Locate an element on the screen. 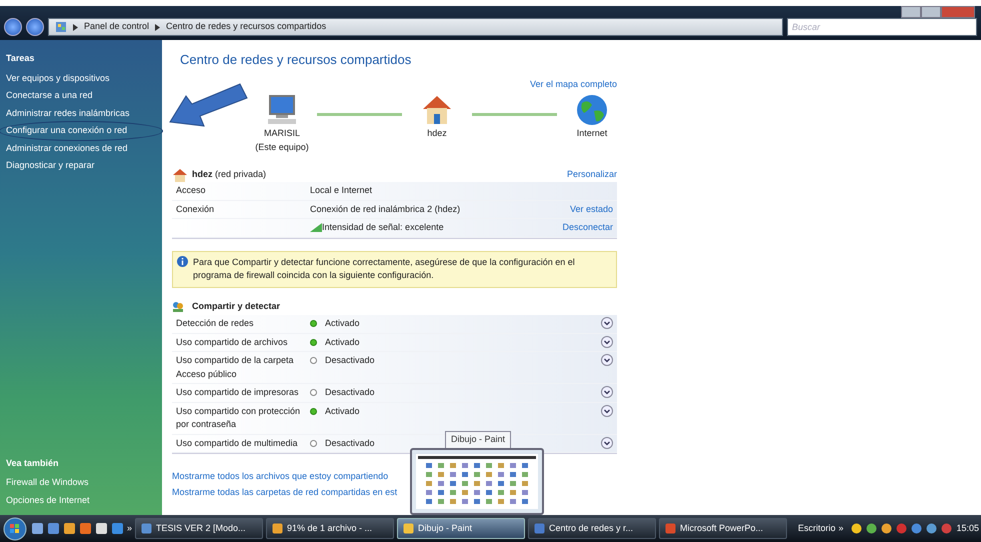  notice-text: Para que Compartir y detectar funcione correctamente, asegúrese de que la configuración en el programa de firewall coincida con la siguiente configuración. is located at coordinates (384, 269).